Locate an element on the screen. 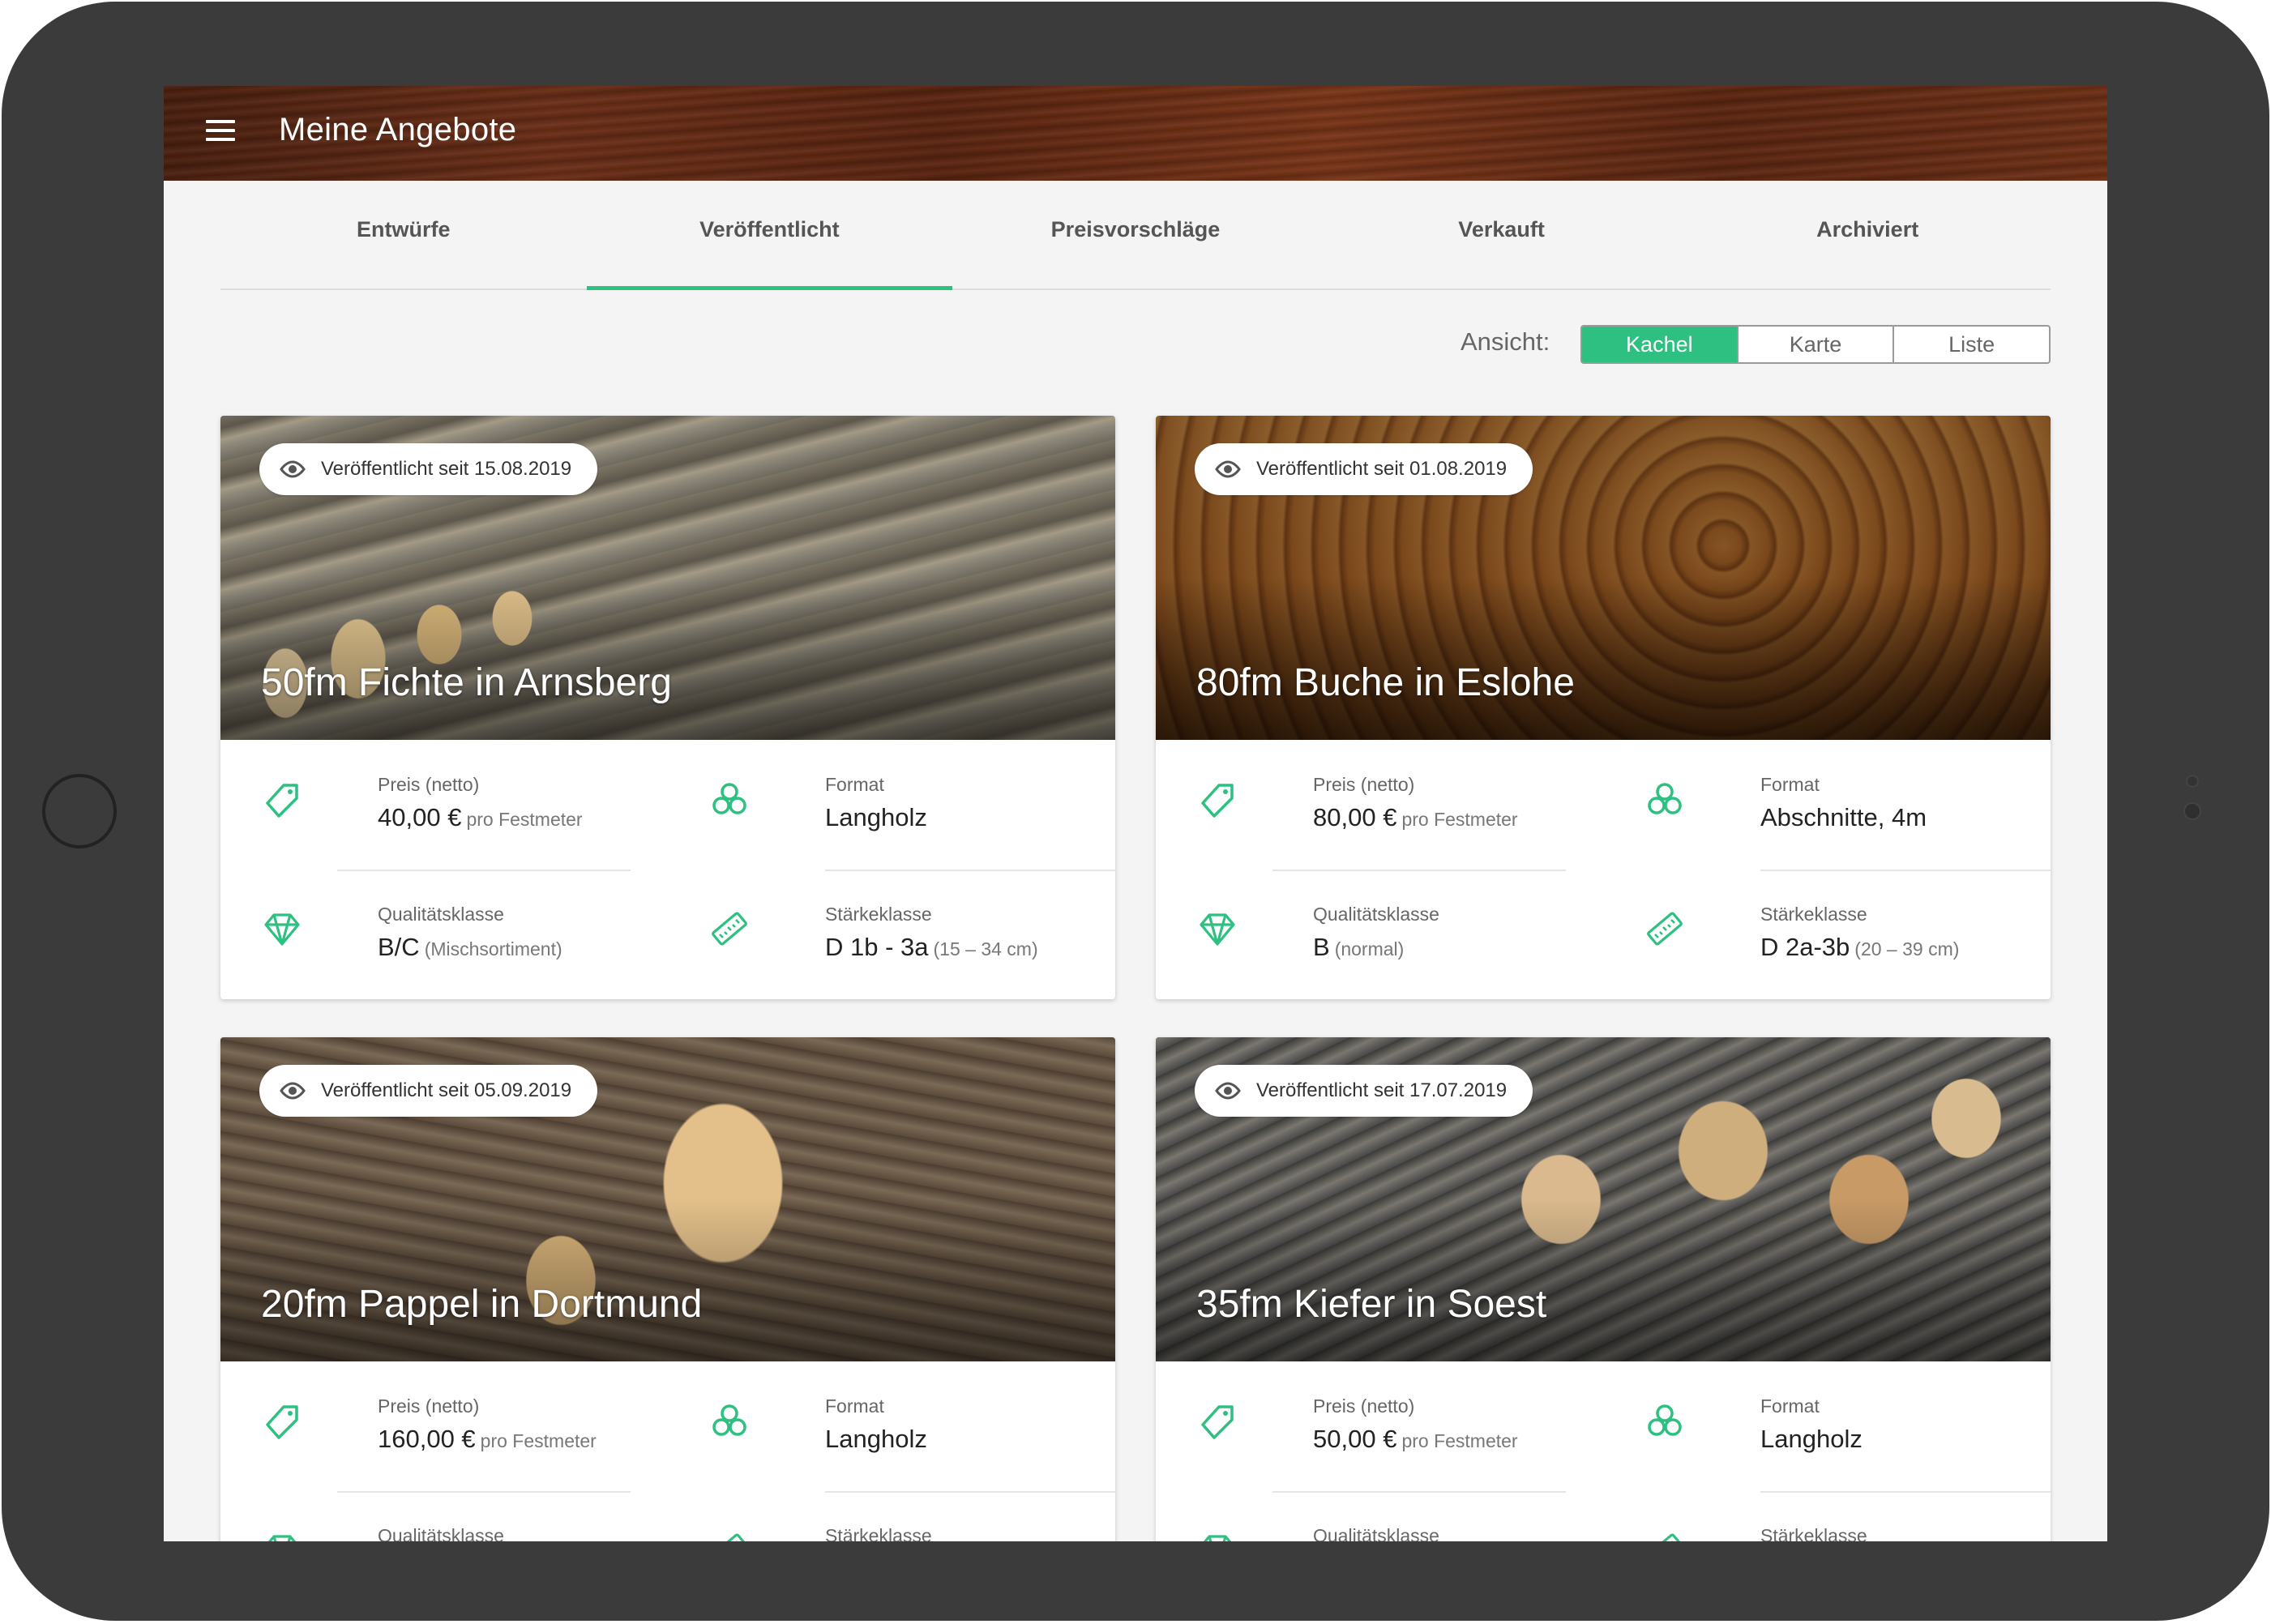  price-value: 160,00 € pro Festmeter is located at coordinates (488, 1439).